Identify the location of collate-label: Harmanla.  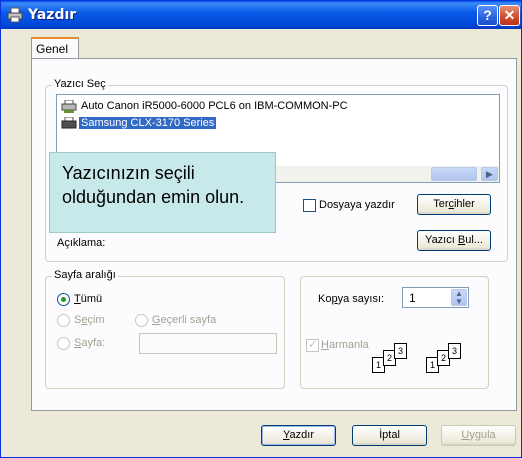
(345, 345).